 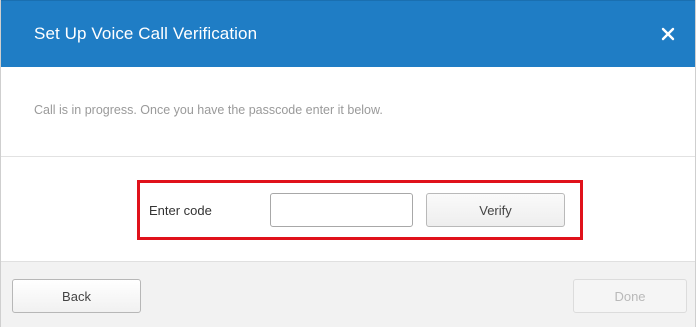 What do you see at coordinates (341, 210) in the screenshot?
I see `code-input` at bounding box center [341, 210].